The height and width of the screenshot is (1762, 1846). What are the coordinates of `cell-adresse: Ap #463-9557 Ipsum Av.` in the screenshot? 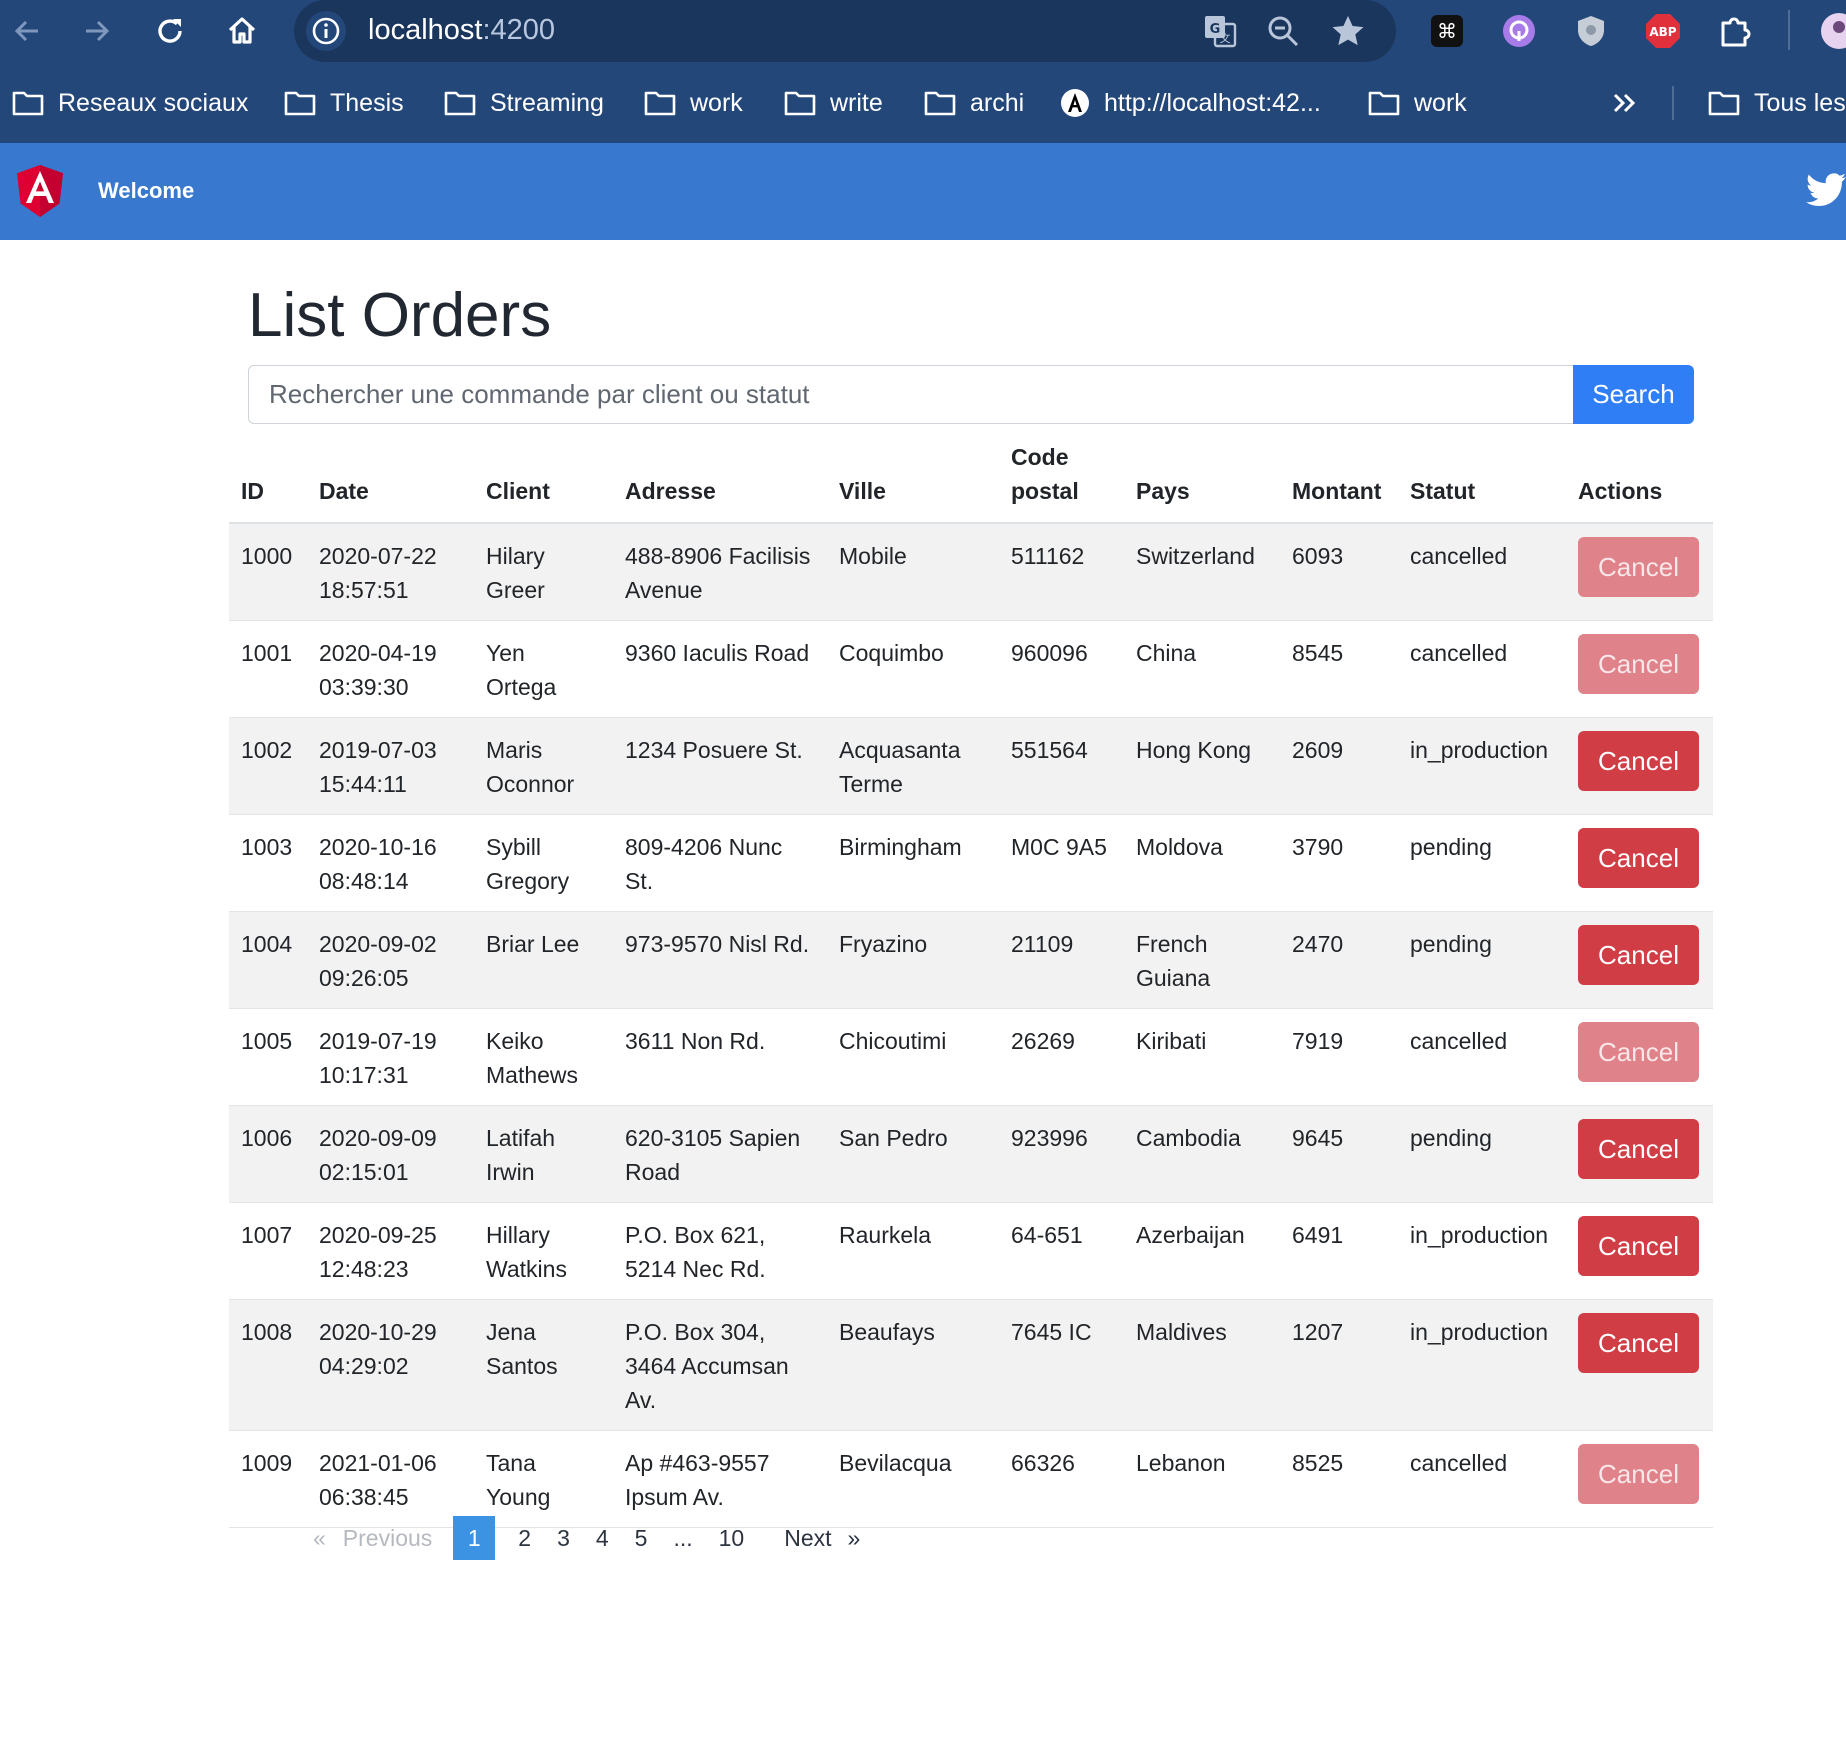 It's located at (720, 1479).